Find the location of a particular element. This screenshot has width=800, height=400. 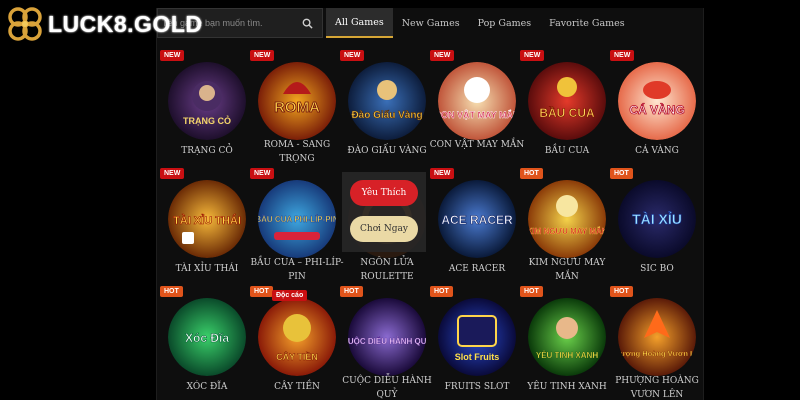

game-art-text: Xóc Đĩa is located at coordinates (207, 338).